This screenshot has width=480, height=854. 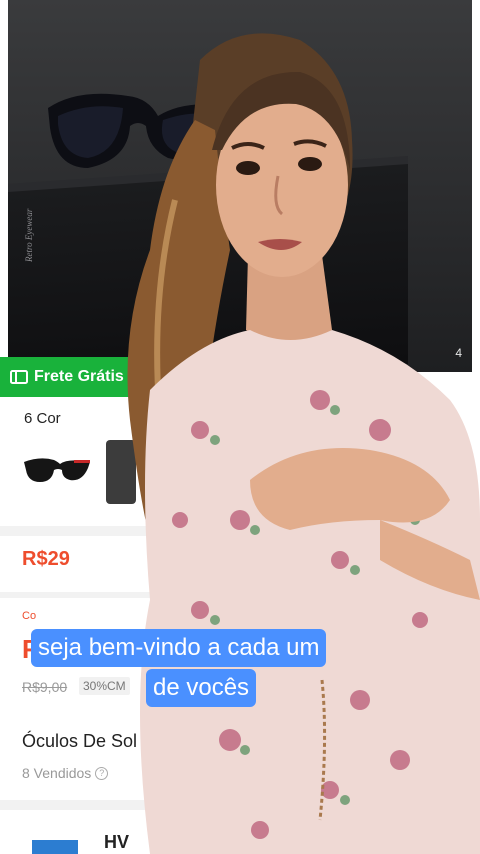 What do you see at coordinates (140, 130) in the screenshot?
I see `sunglasses-image` at bounding box center [140, 130].